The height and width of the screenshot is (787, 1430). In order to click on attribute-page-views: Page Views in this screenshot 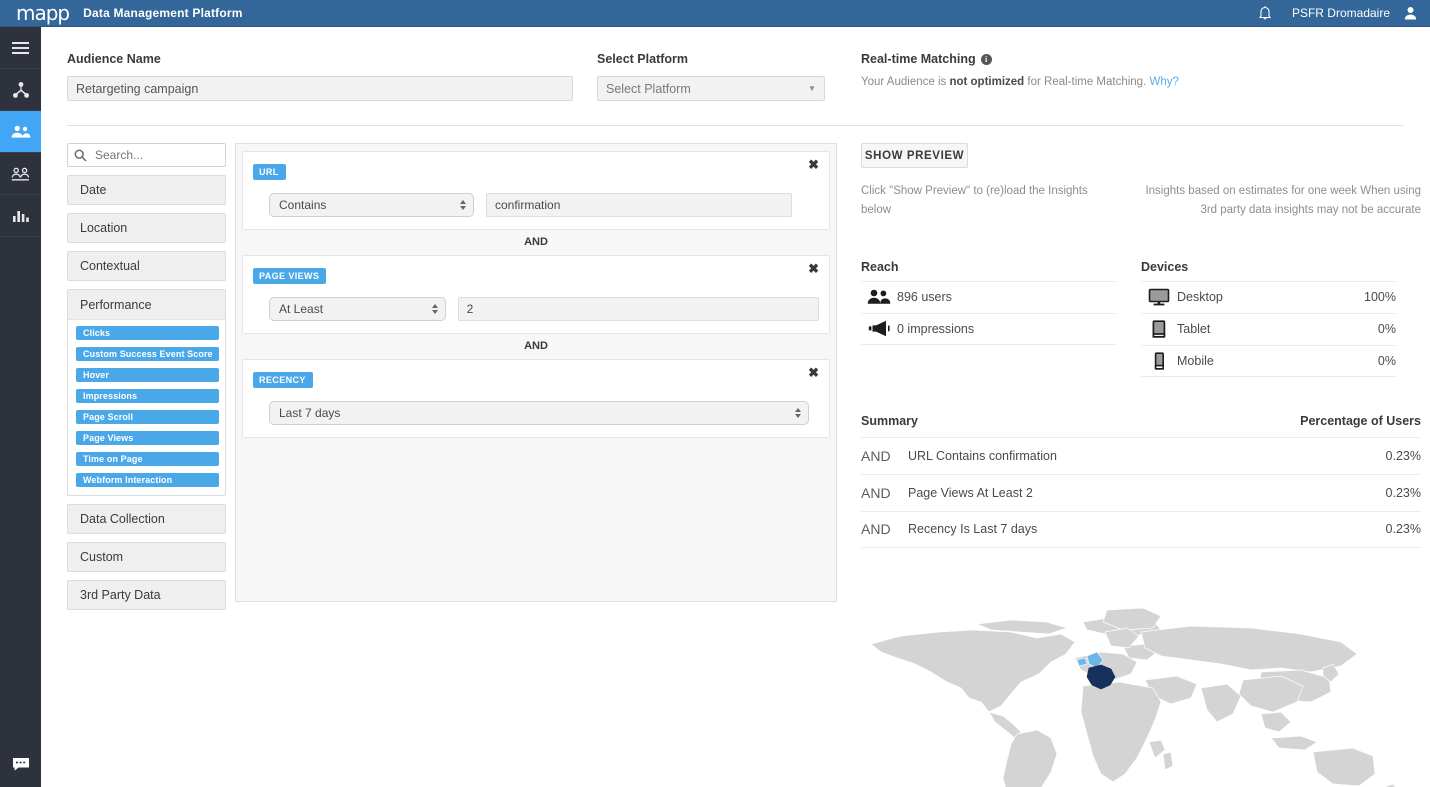, I will do `click(147, 438)`.